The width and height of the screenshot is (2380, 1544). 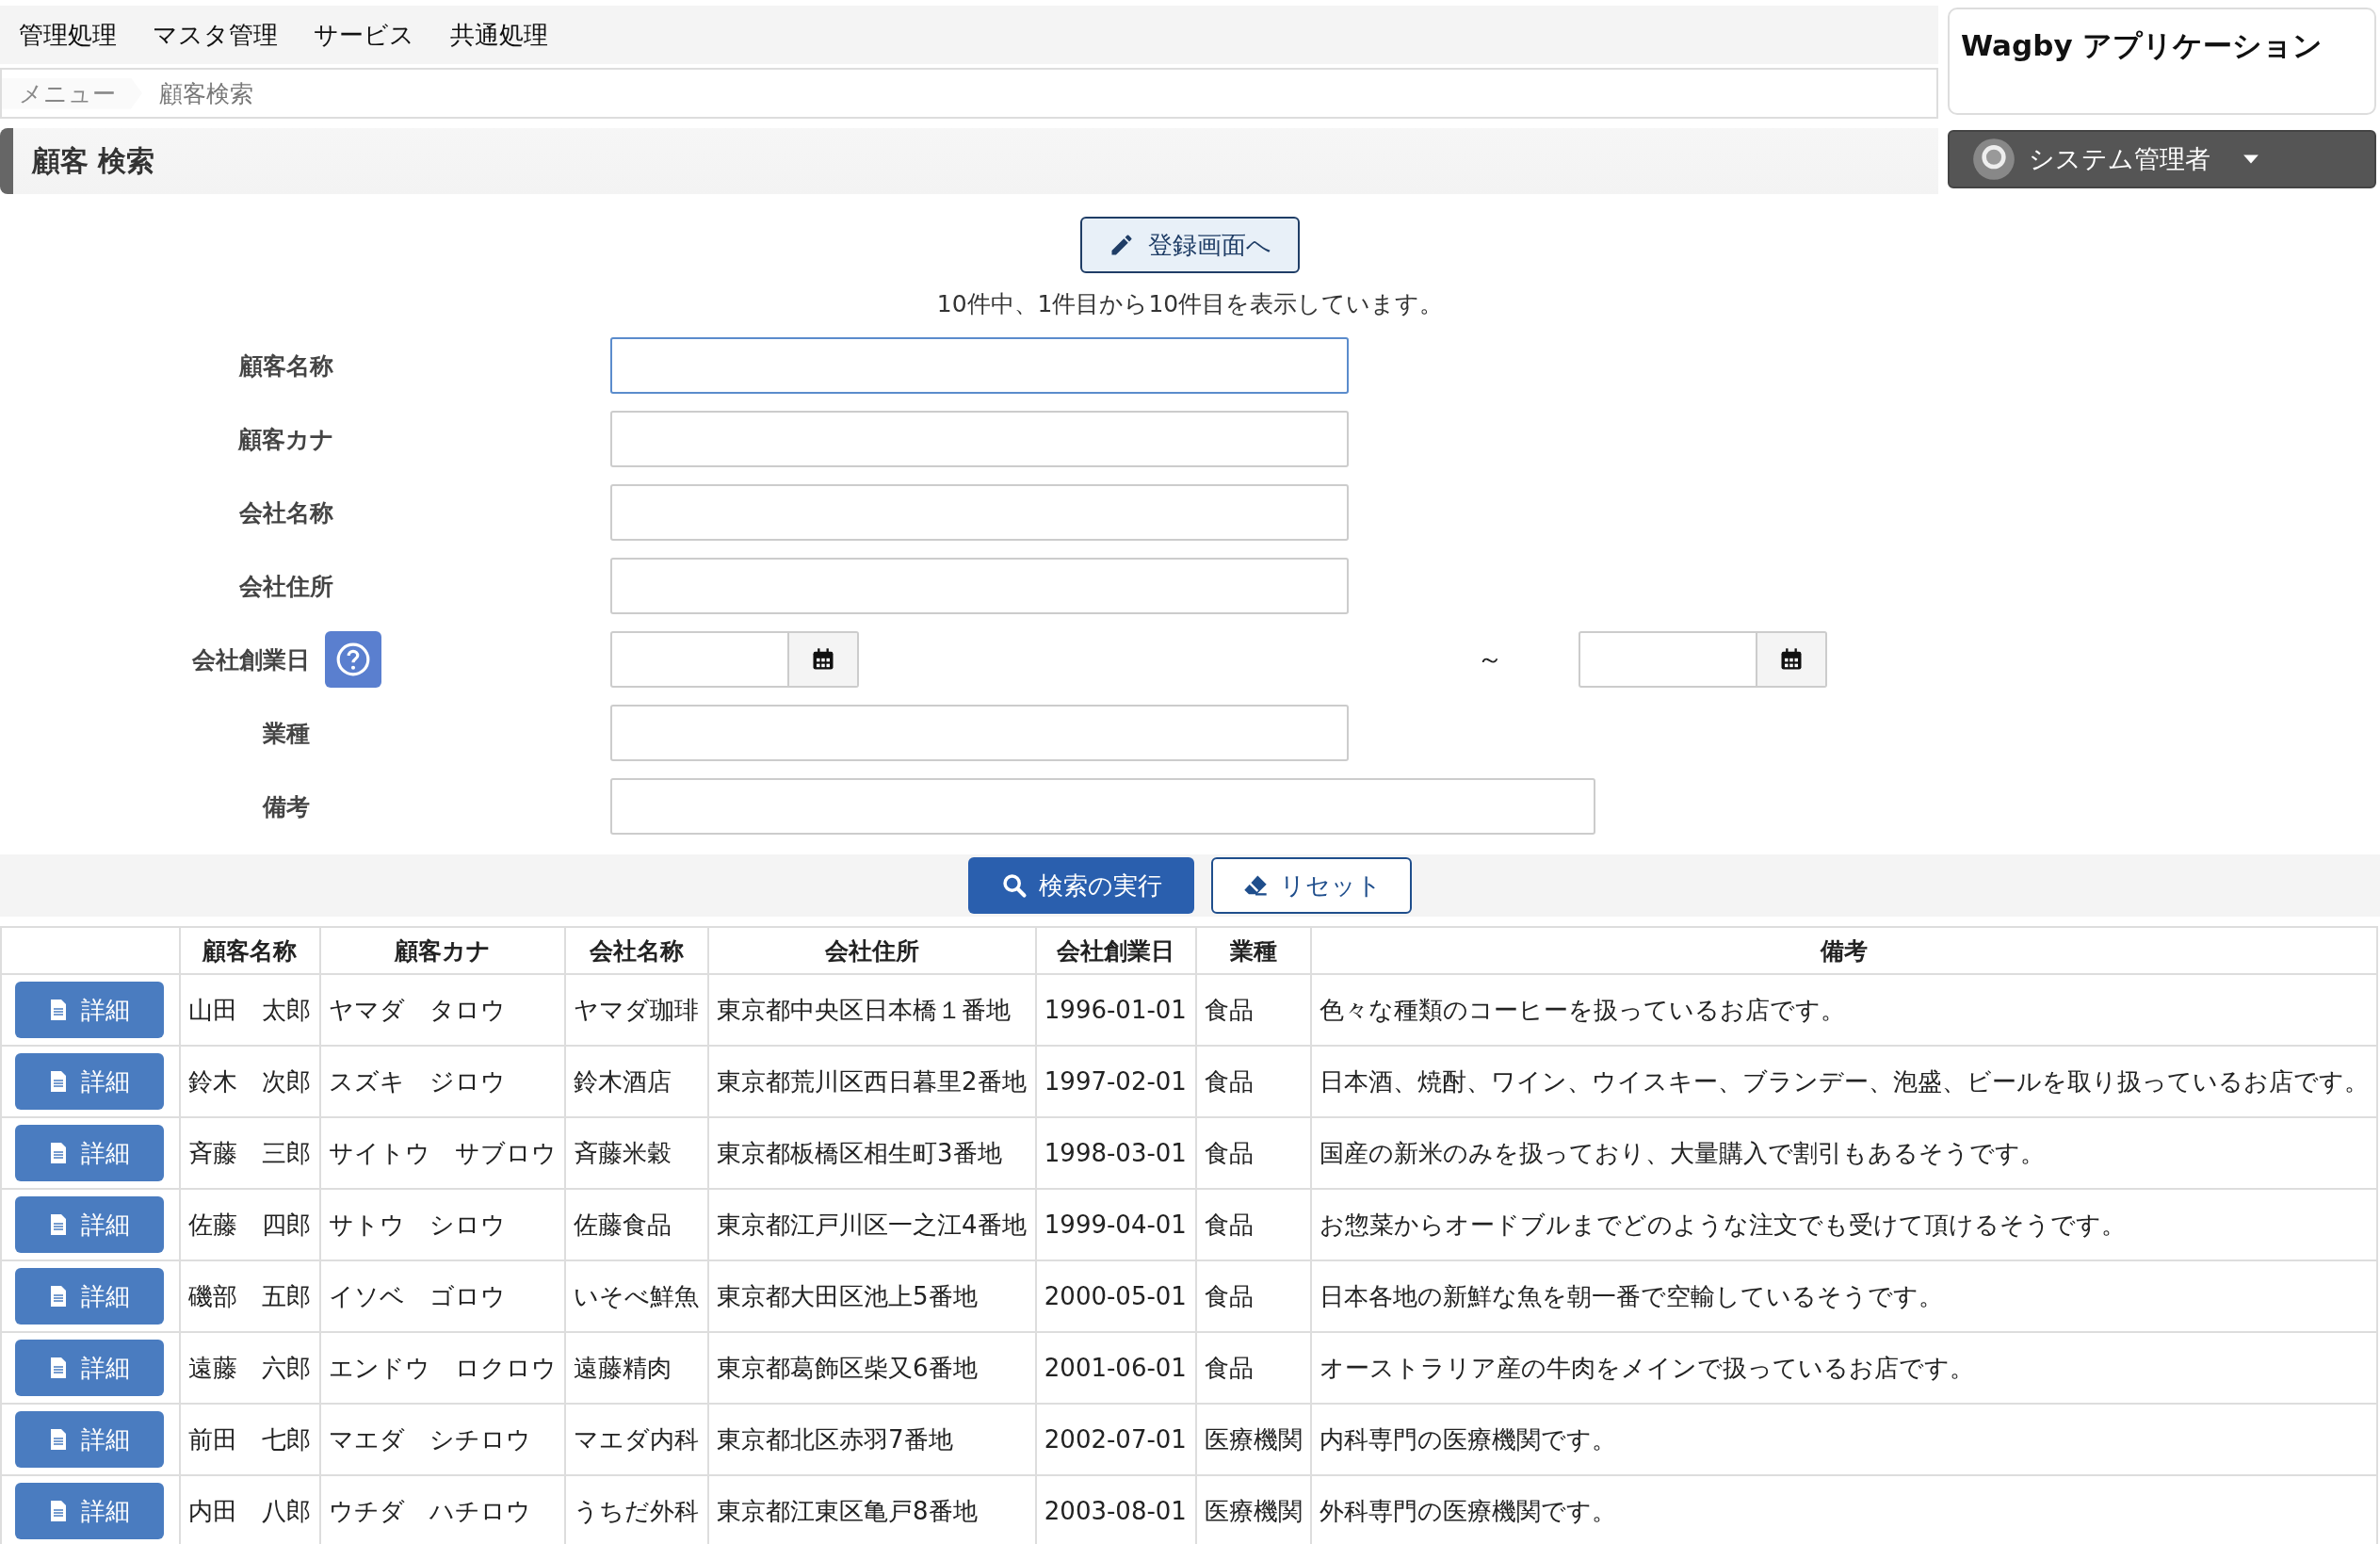 I want to click on table-cell: 2001-06-01, so click(x=1115, y=1368).